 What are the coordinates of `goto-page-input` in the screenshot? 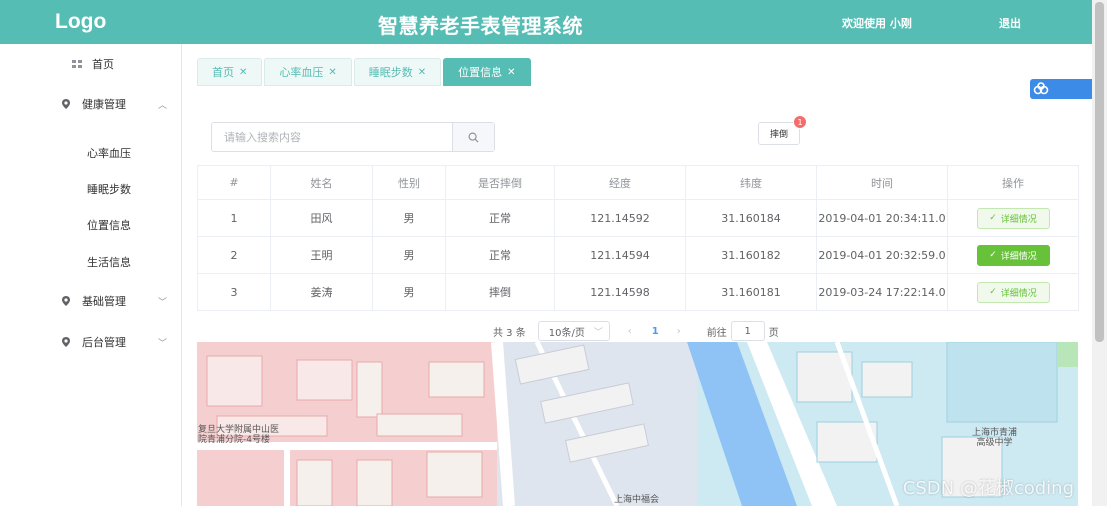 It's located at (747, 331).